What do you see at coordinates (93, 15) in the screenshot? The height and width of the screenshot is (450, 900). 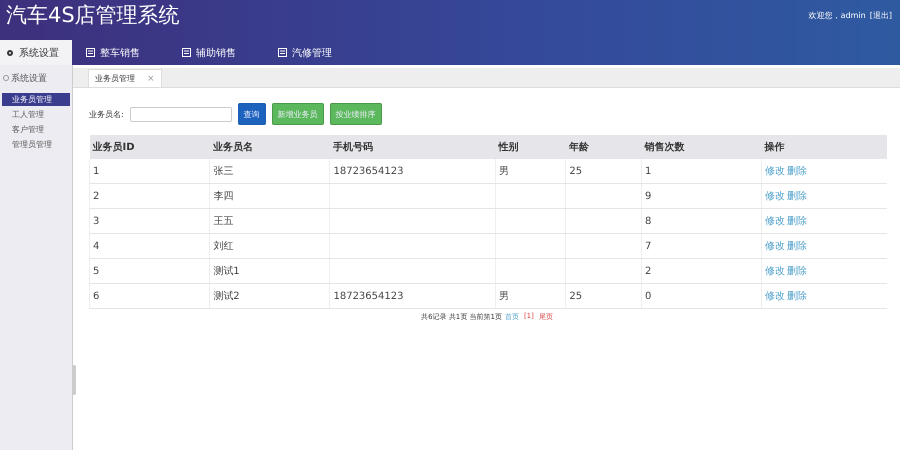 I see `app-title: 汽车4S店管理系统` at bounding box center [93, 15].